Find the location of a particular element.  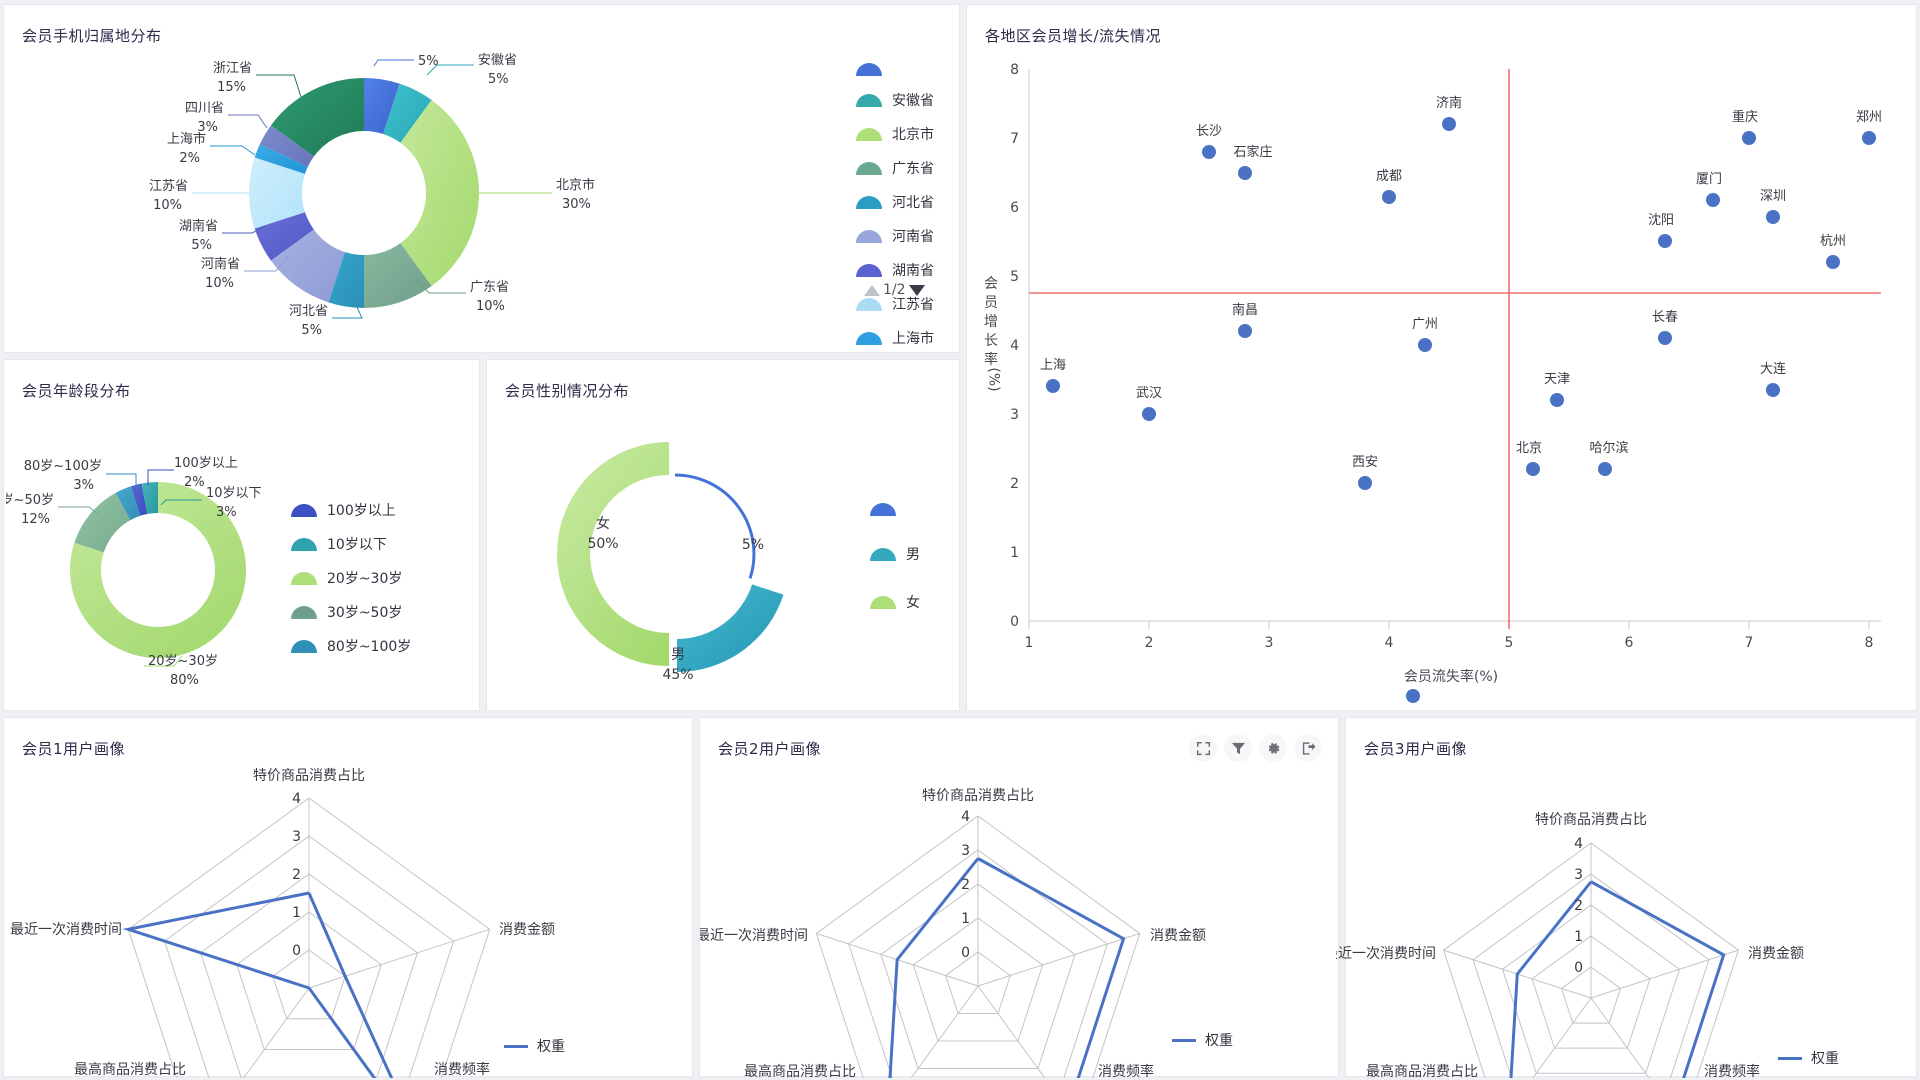

scatter-point-label: 郑州 is located at coordinates (1869, 117).